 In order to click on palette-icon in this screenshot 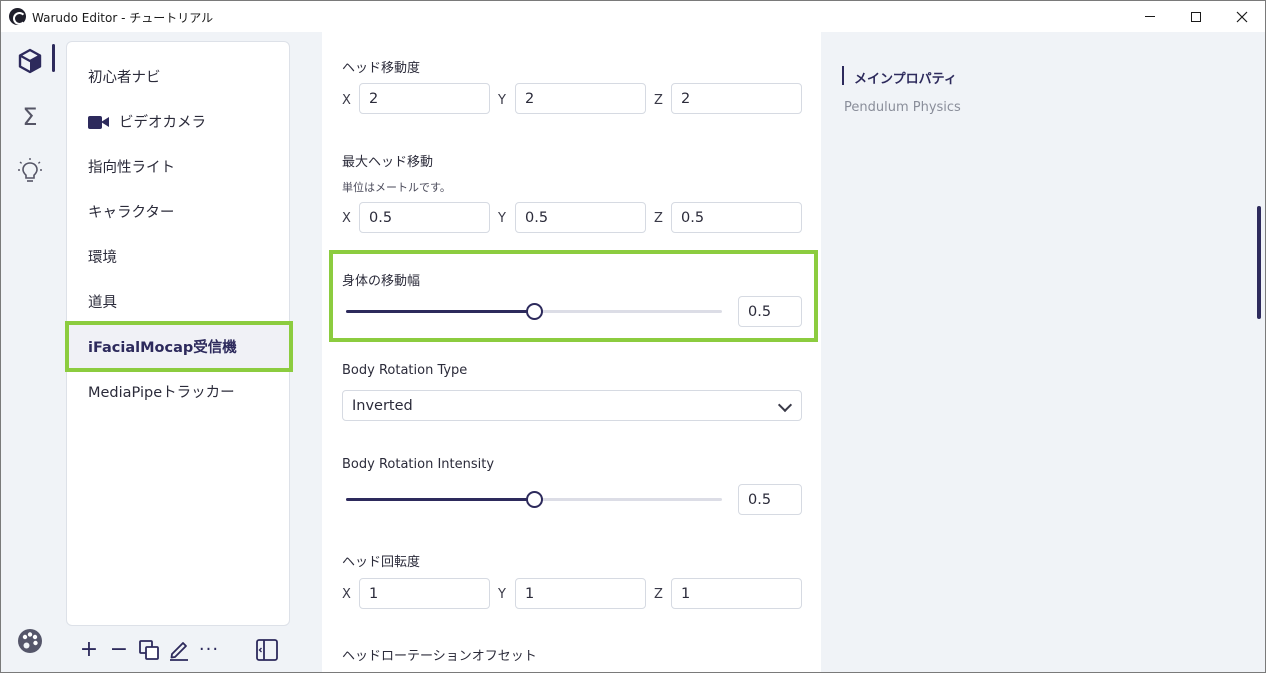, I will do `click(30, 641)`.